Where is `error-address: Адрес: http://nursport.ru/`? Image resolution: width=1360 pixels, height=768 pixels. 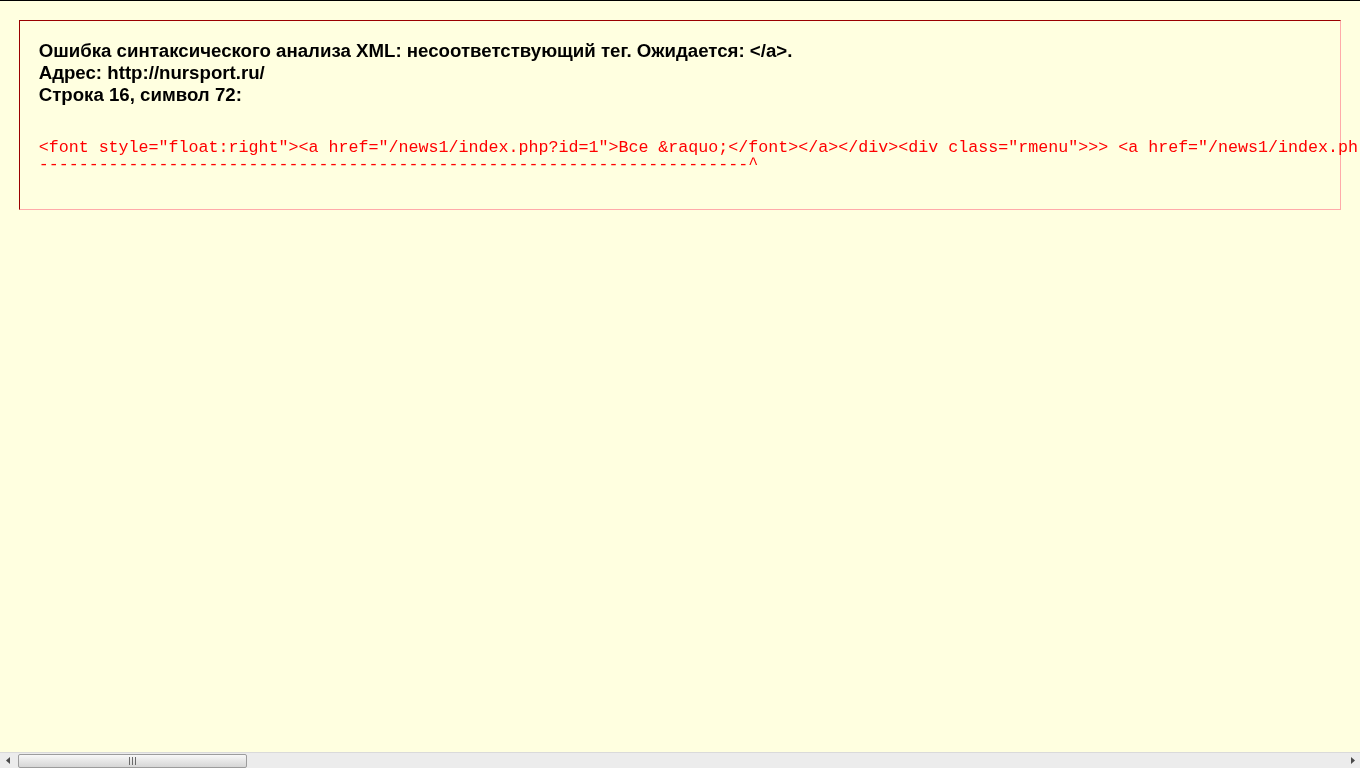
error-address: Адрес: http://nursport.ru/ is located at coordinates (151, 73).